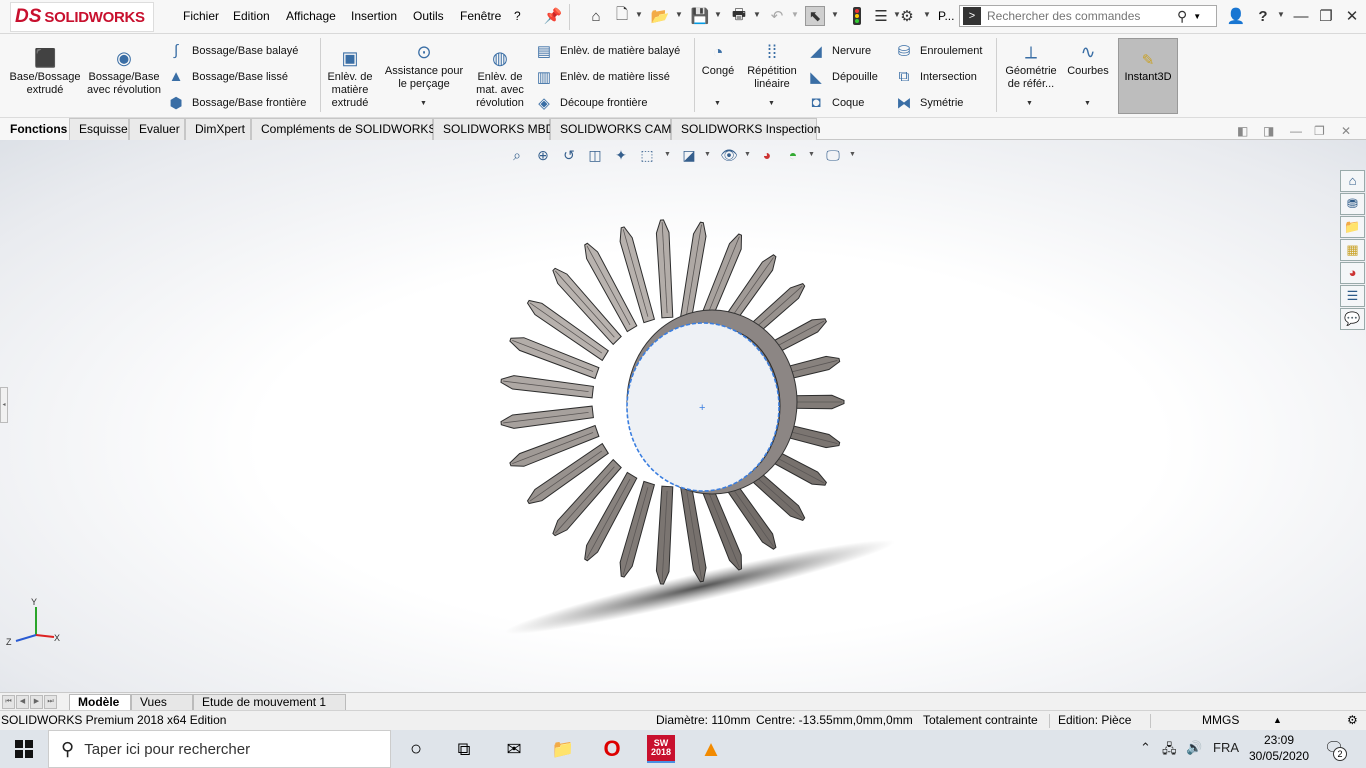 This screenshot has height=768, width=1366. I want to click on swept-cut-button: ▤ Enlèv. de matière balayé, so click(607, 51).